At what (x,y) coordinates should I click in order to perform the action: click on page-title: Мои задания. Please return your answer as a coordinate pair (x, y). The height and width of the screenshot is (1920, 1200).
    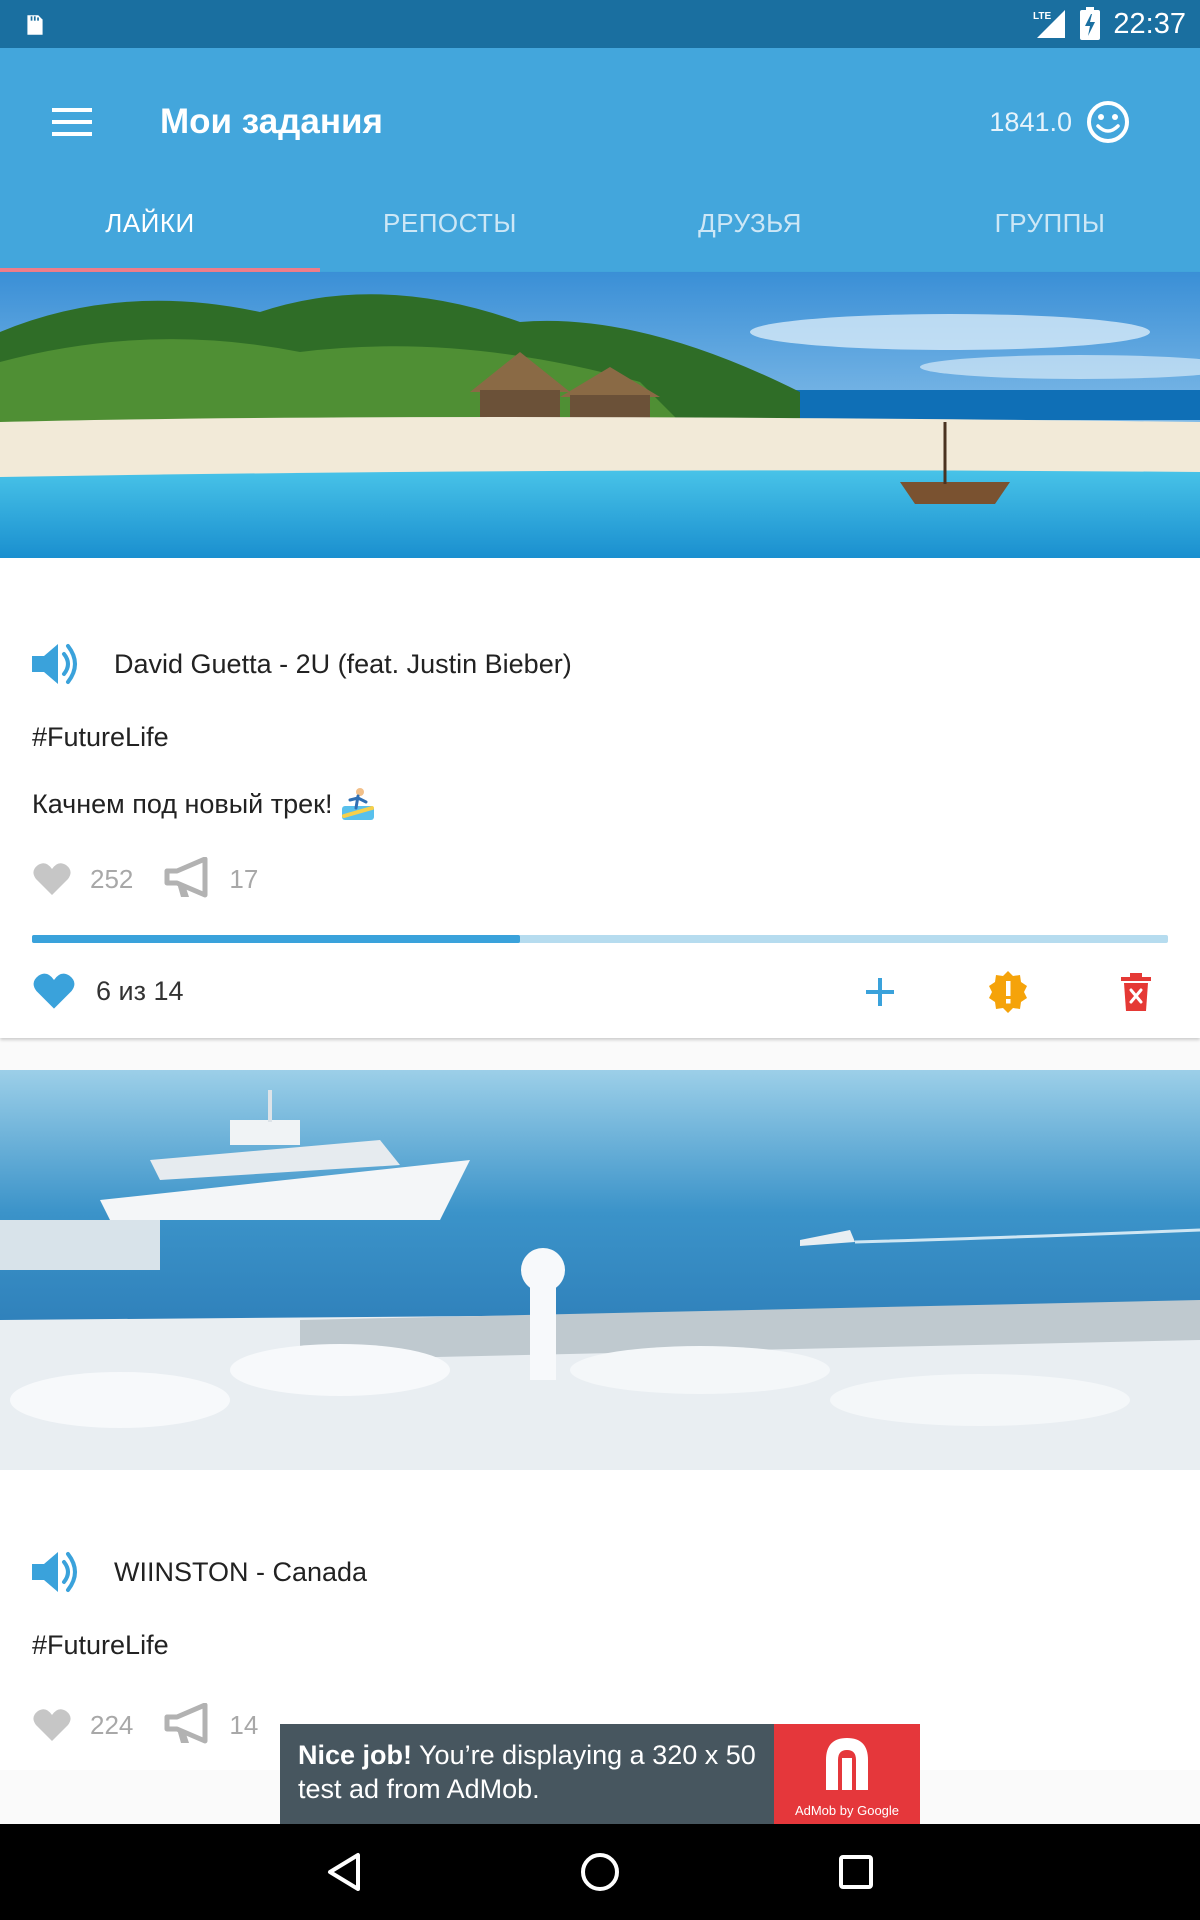
    Looking at the image, I should click on (271, 121).